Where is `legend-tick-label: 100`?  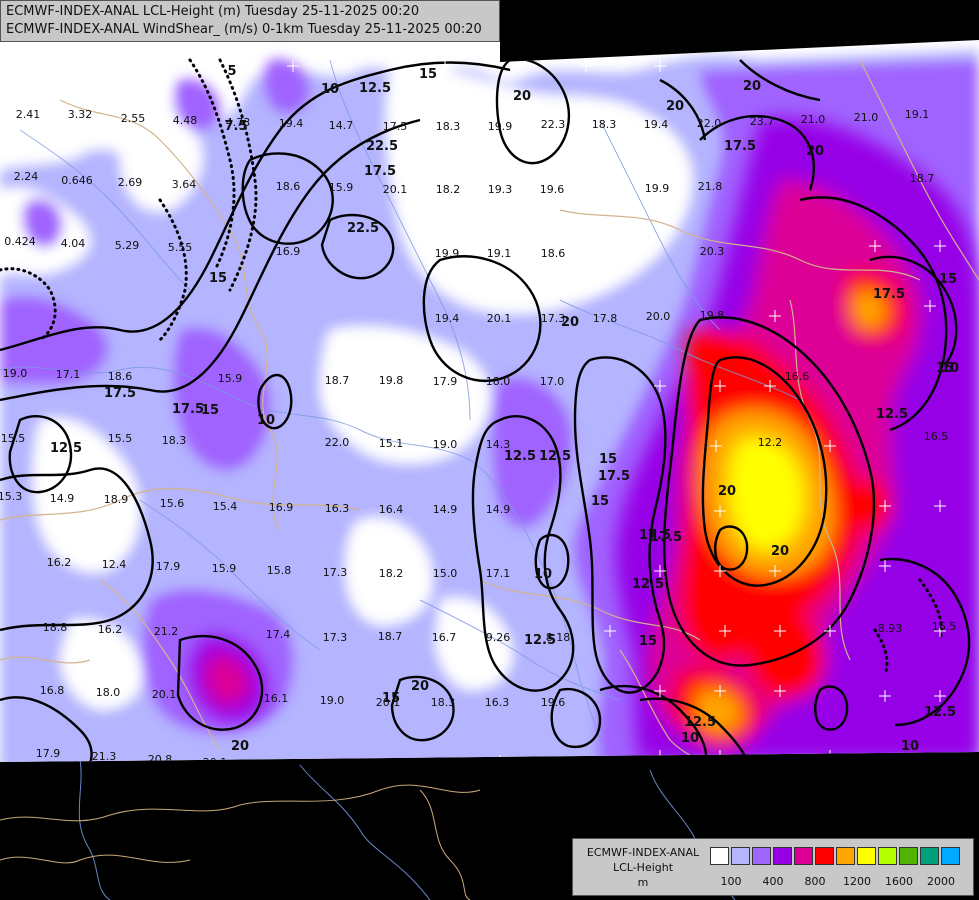
legend-tick-label: 100 is located at coordinates (731, 881).